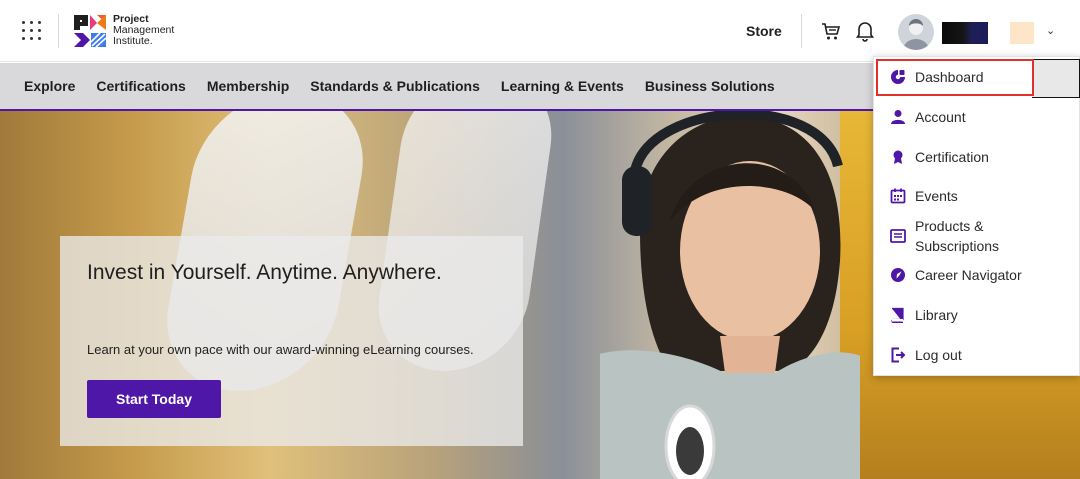 Image resolution: width=1080 pixels, height=479 pixels. What do you see at coordinates (133, 40) in the screenshot?
I see `logo-line-3: Institute.` at bounding box center [133, 40].